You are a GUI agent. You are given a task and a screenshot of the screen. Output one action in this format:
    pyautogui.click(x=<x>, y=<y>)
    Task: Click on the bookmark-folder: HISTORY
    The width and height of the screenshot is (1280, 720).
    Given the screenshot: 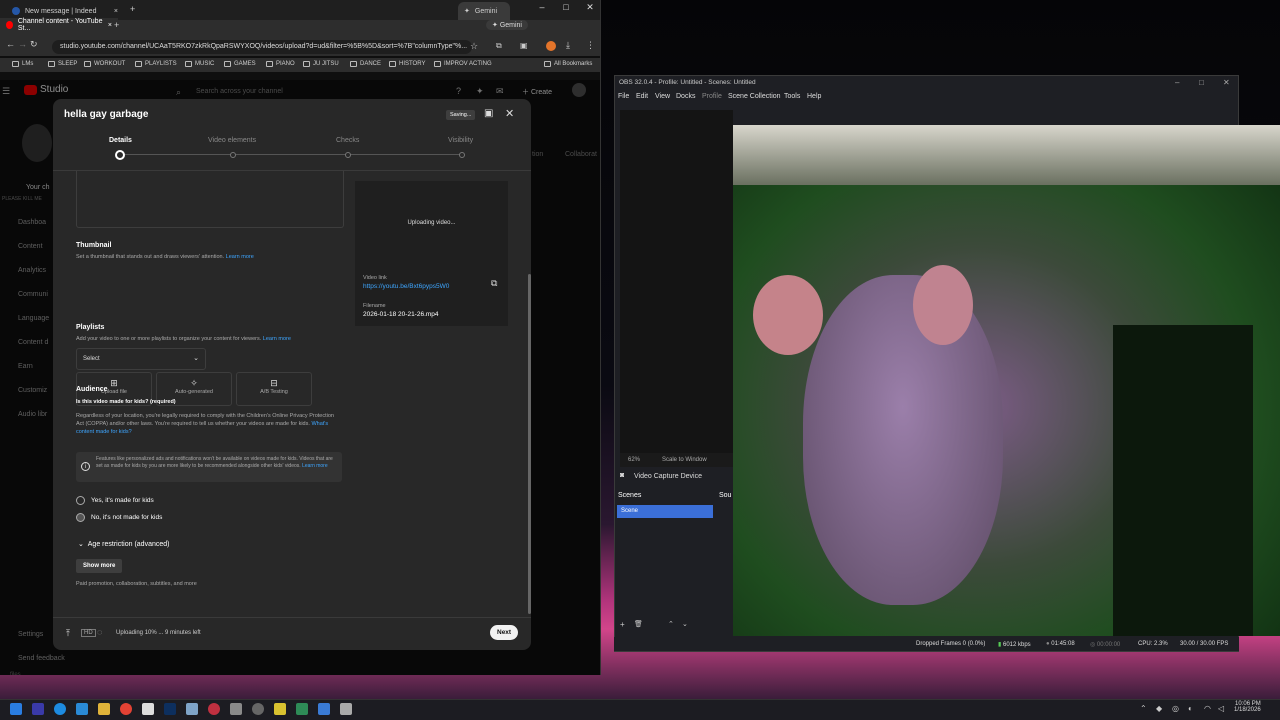 What is the action you would take?
    pyautogui.click(x=407, y=64)
    